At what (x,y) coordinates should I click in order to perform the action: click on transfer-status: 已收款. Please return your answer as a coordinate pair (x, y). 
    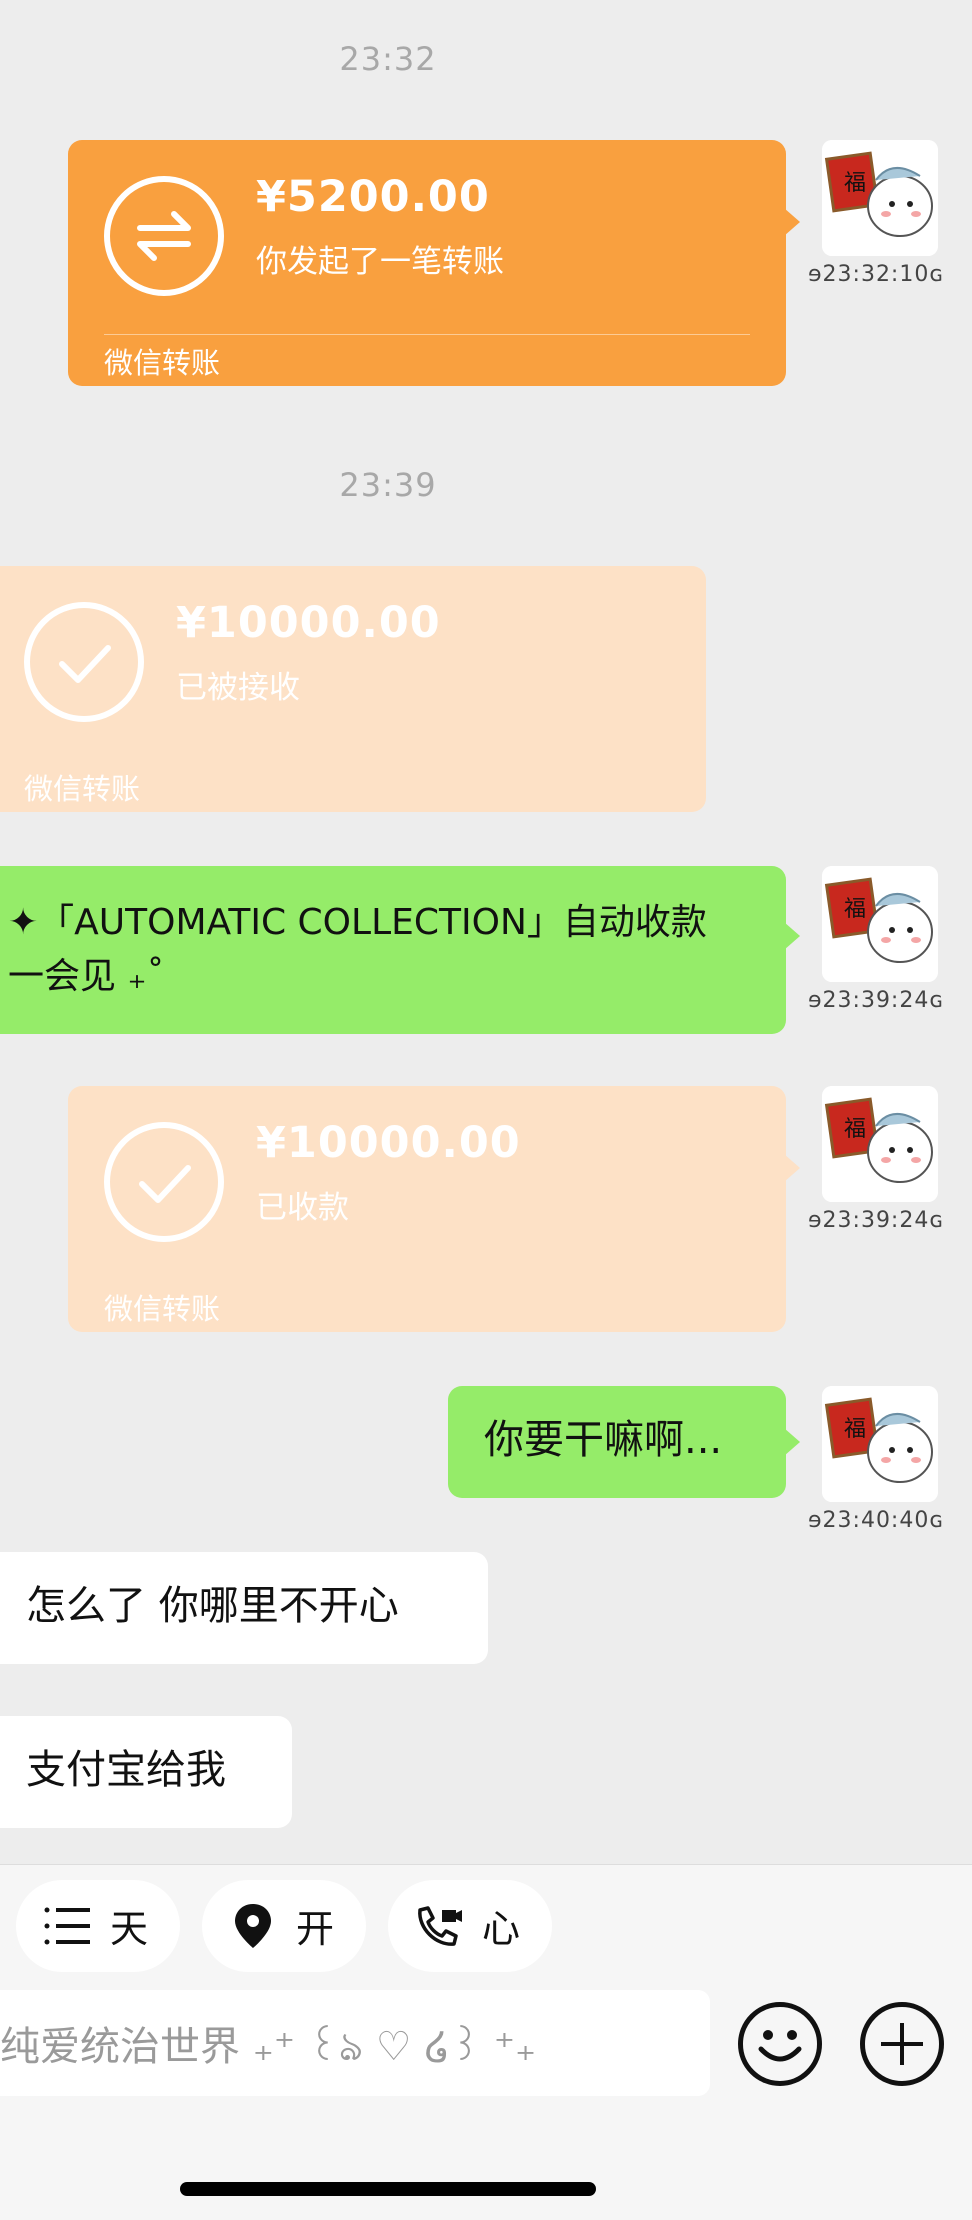
    Looking at the image, I should click on (302, 1208).